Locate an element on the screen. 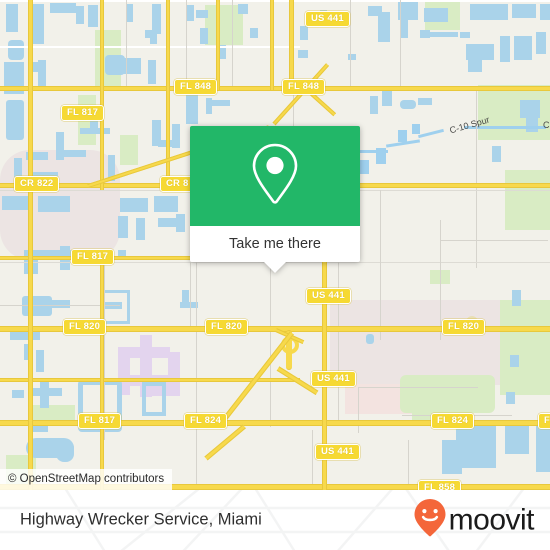  building-block is located at coordinates (174, 374).